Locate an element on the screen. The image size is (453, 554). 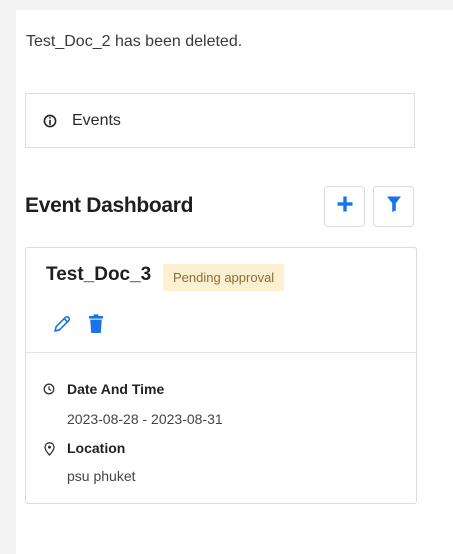
filter-button is located at coordinates (393, 206).